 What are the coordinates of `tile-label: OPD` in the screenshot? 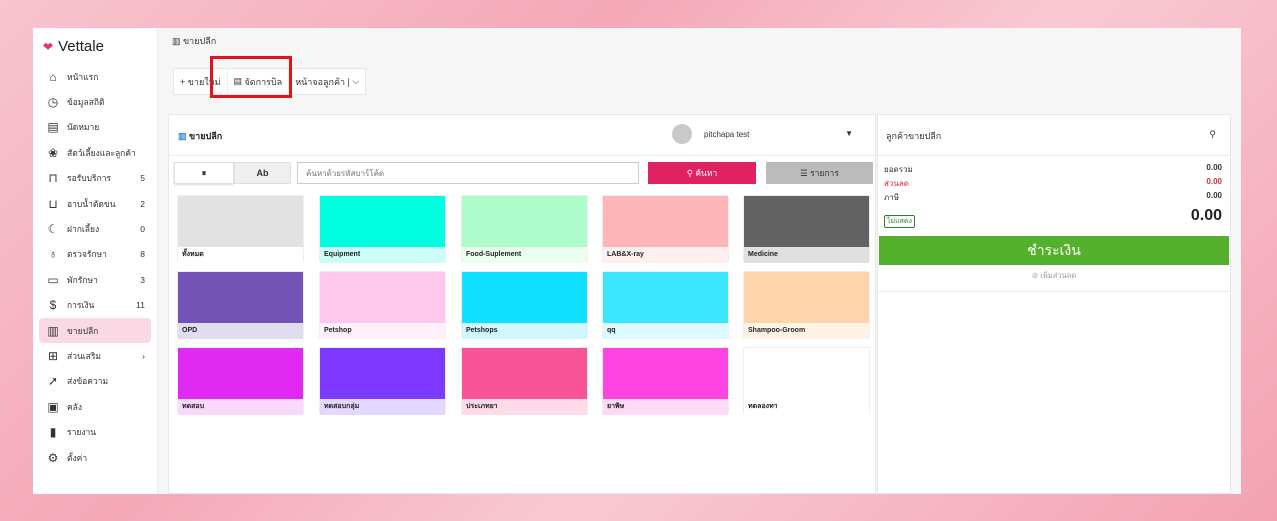 It's located at (240, 331).